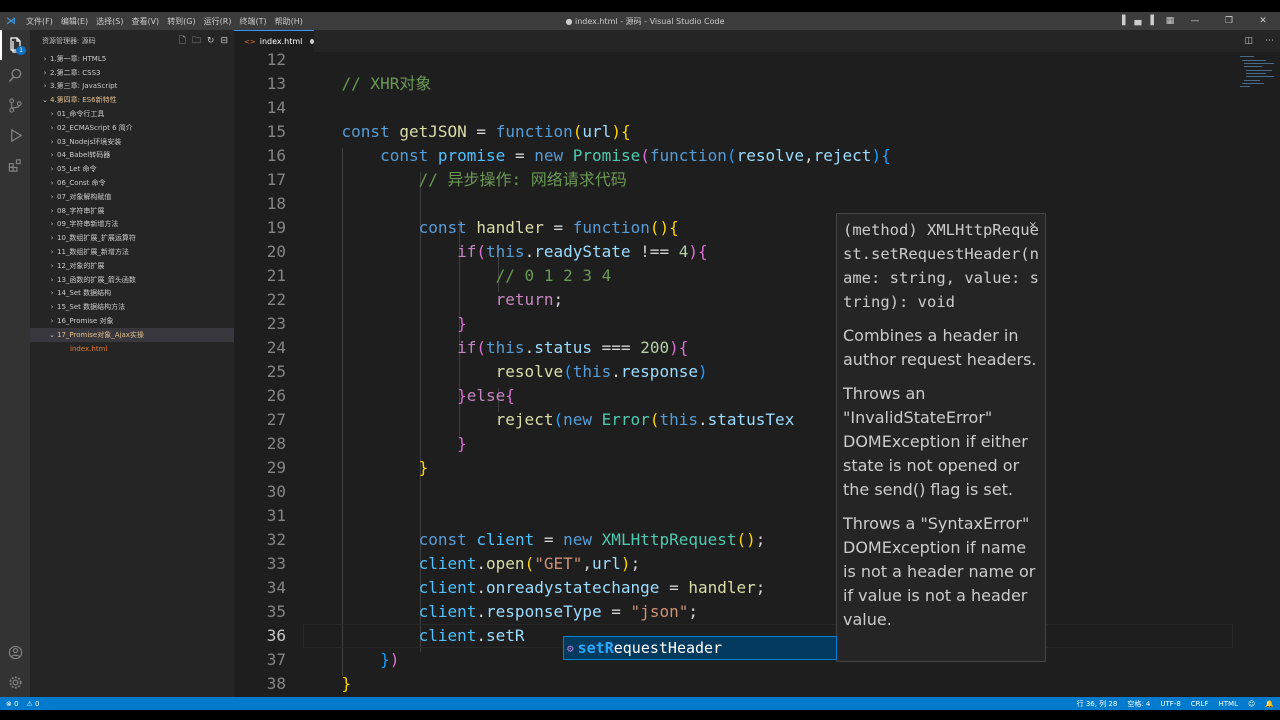 This screenshot has height=720, width=1280. What do you see at coordinates (15, 652) in the screenshot?
I see `accounts-icon` at bounding box center [15, 652].